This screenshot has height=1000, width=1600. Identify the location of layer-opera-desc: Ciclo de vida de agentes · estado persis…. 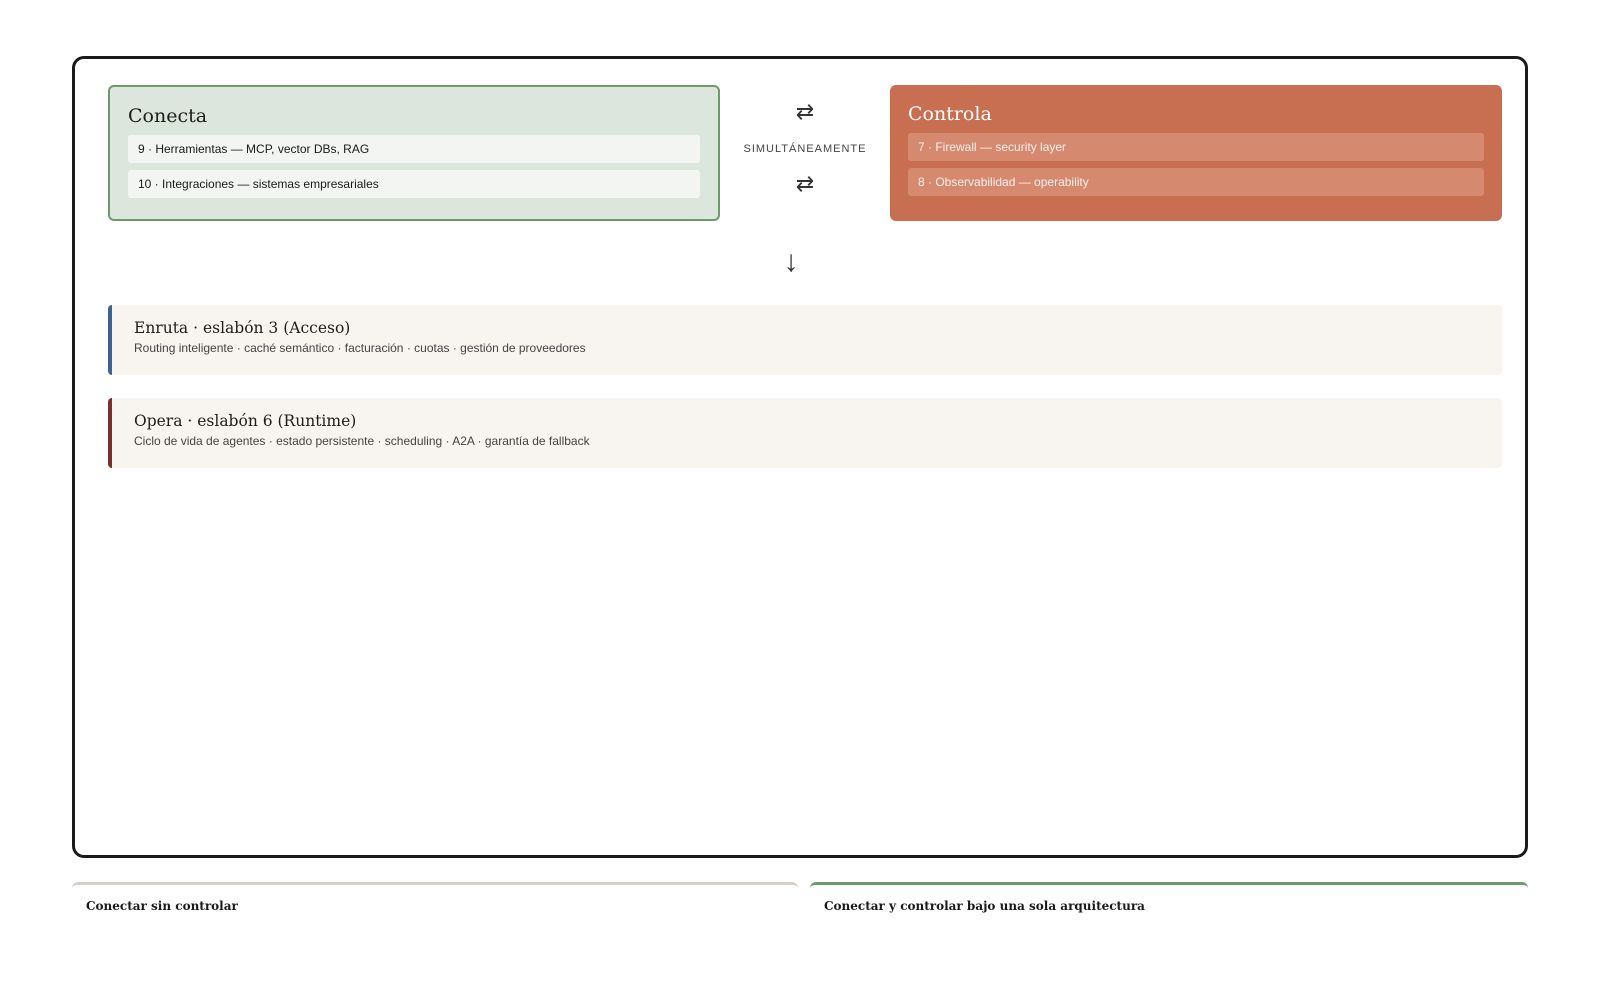
(362, 441).